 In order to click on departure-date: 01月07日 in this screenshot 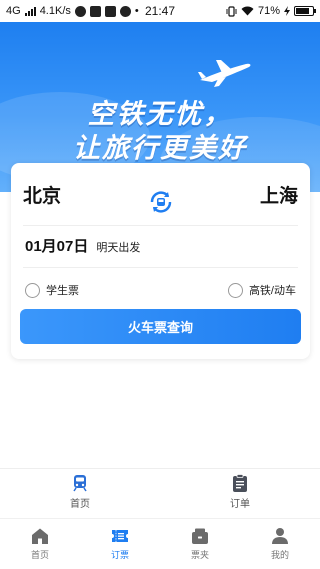, I will do `click(57, 246)`.